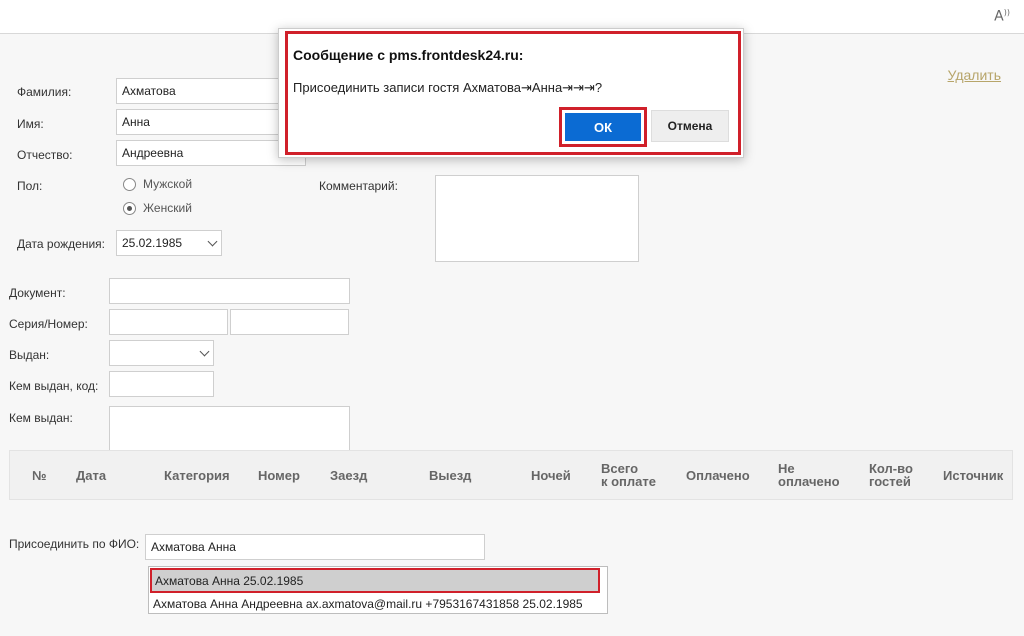 This screenshot has width=1024, height=636. What do you see at coordinates (1002, 16) in the screenshot?
I see `read-aloud-icon: A))` at bounding box center [1002, 16].